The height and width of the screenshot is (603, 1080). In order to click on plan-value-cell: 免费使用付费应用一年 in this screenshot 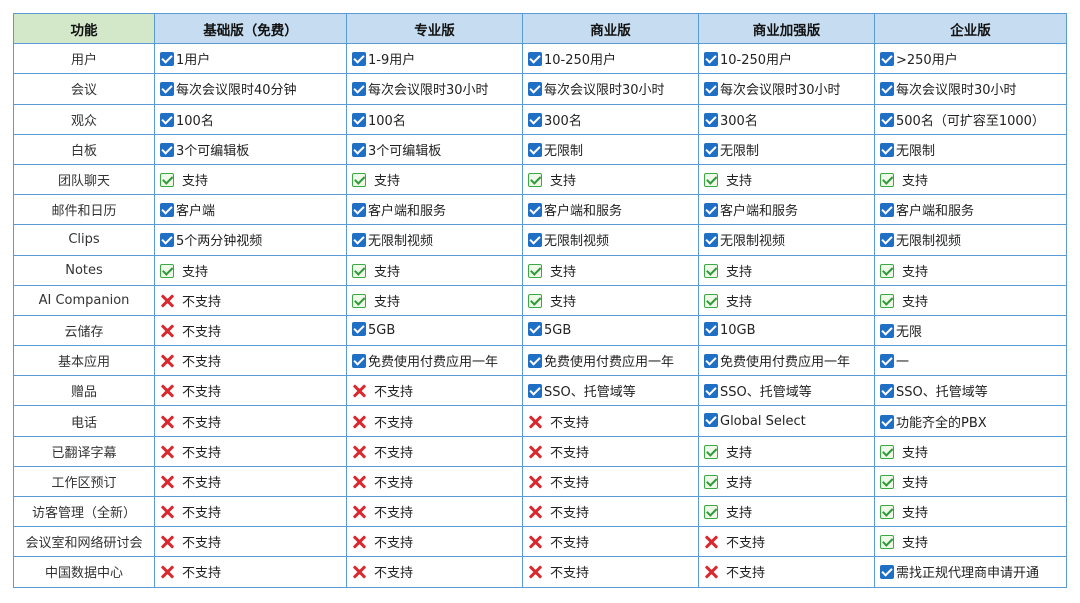, I will do `click(610, 361)`.